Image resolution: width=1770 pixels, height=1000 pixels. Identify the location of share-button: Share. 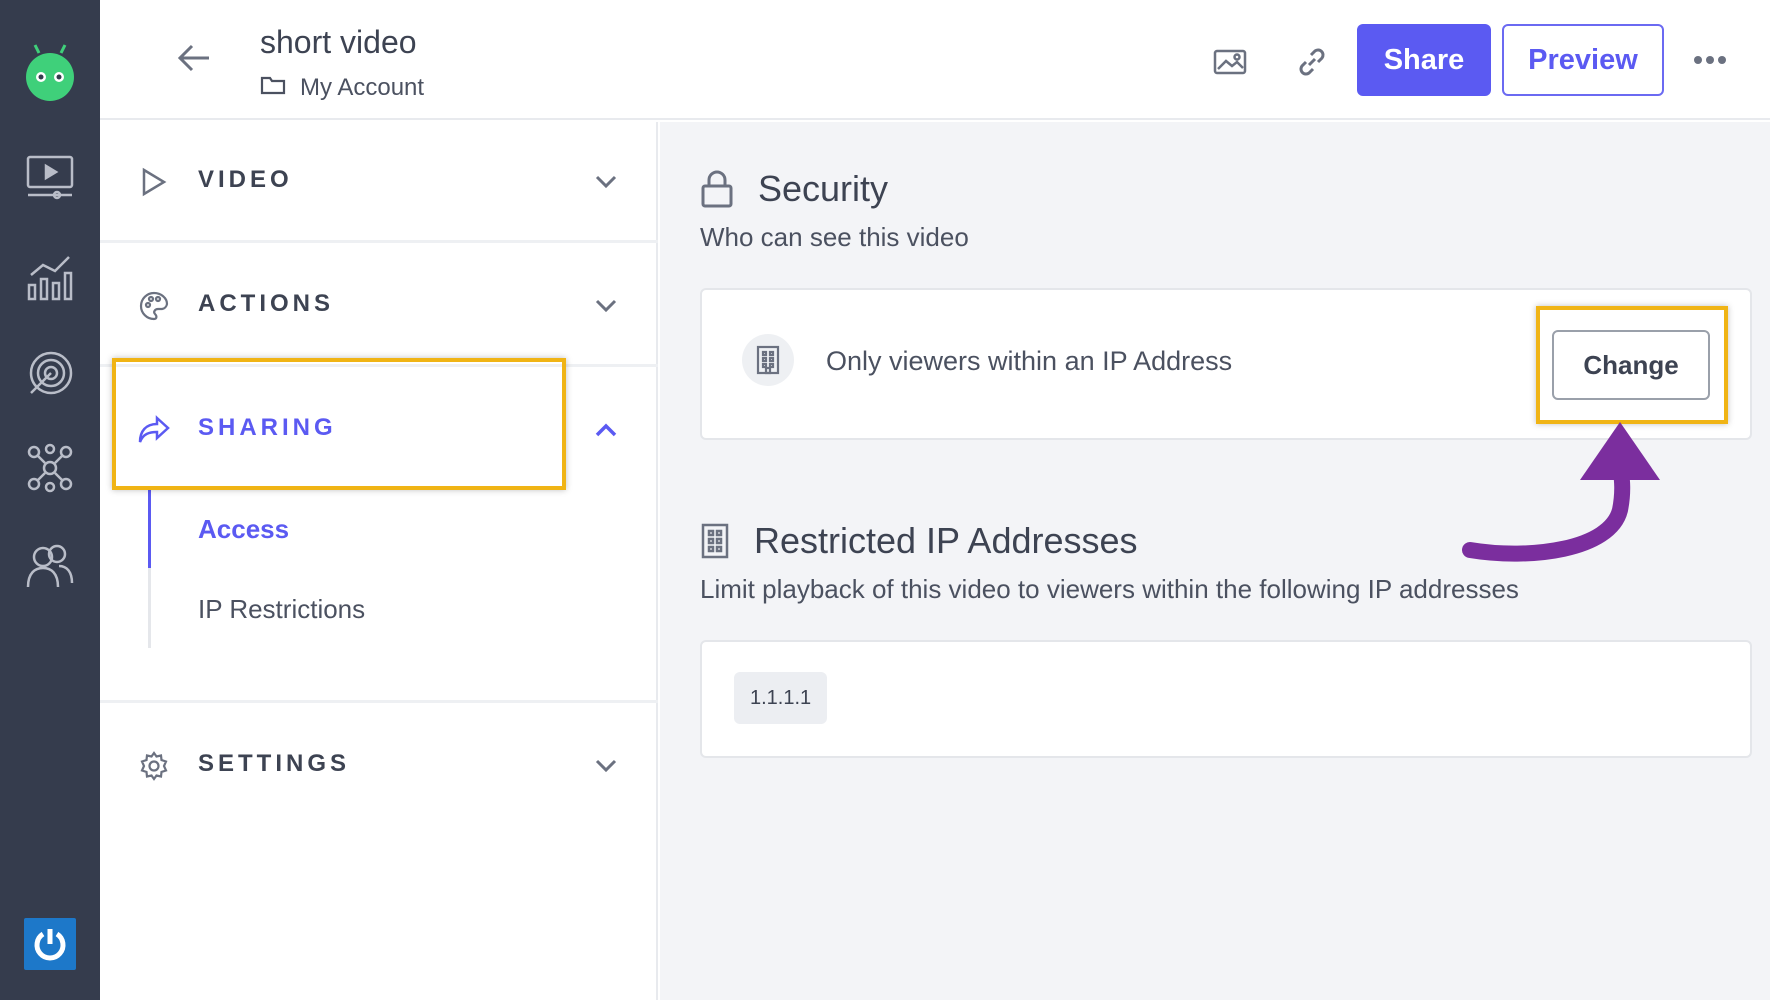
(1424, 60).